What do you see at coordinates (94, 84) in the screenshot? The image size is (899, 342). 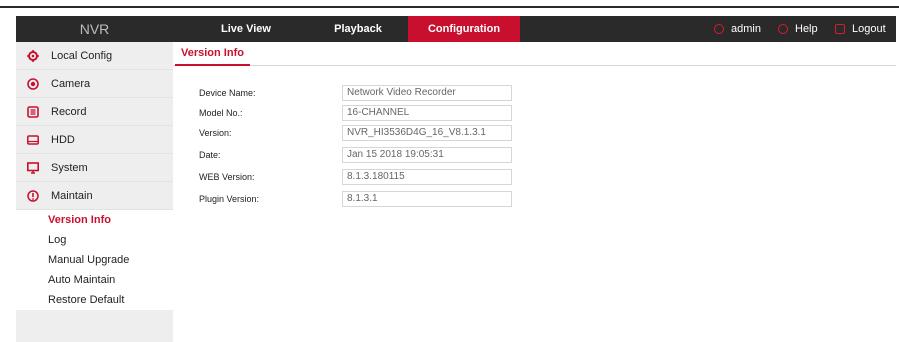 I see `sidebar-item-camera: Camera` at bounding box center [94, 84].